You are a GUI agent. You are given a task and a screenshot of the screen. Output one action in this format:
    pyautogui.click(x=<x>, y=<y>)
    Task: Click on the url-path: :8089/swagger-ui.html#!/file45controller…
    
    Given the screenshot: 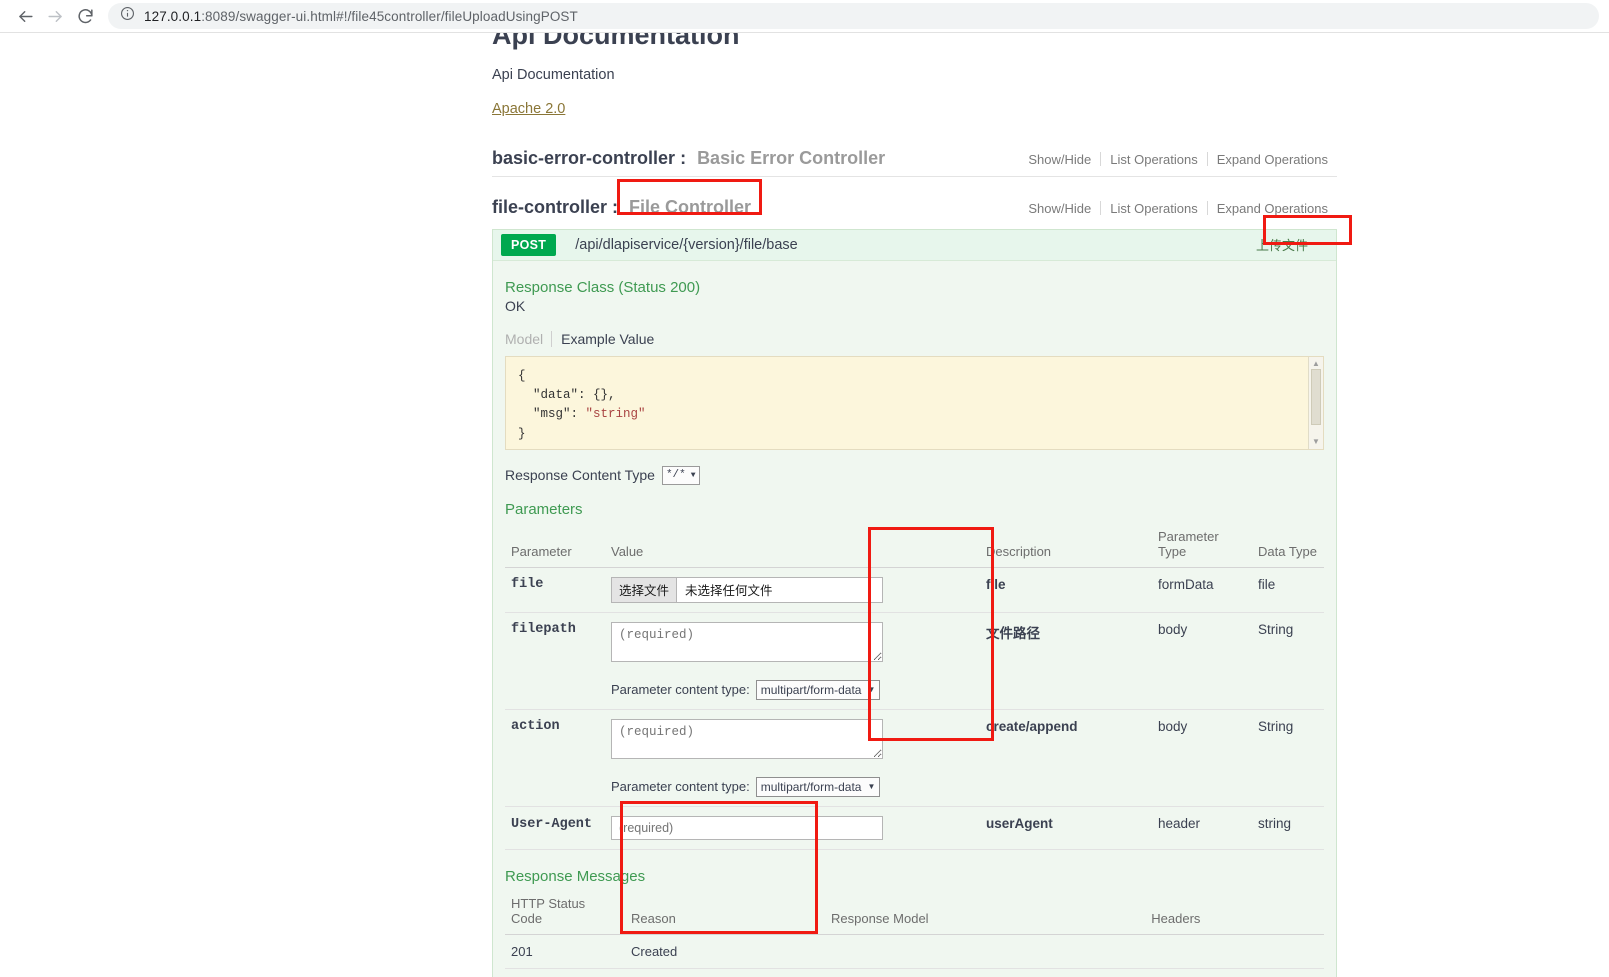 What is the action you would take?
    pyautogui.click(x=389, y=16)
    